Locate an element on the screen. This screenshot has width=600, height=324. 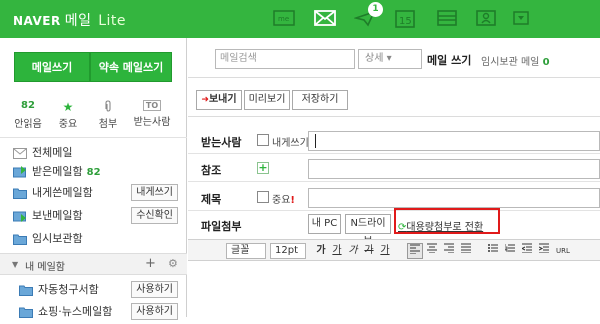
envelope-icon is located at coordinates (20, 153).